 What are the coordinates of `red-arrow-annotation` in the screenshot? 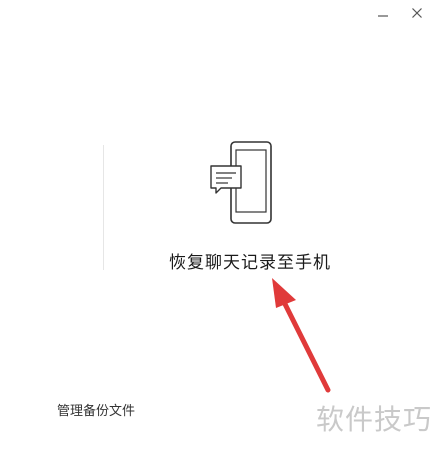 It's located at (301, 335).